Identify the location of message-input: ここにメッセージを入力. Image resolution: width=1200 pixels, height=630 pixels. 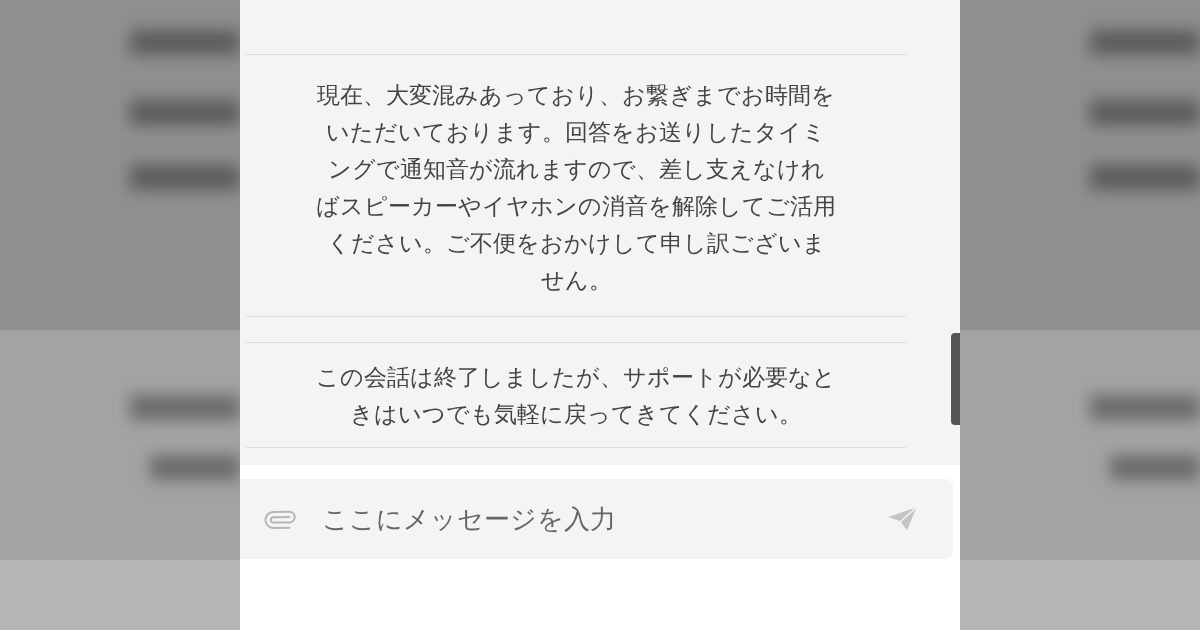
(603, 519).